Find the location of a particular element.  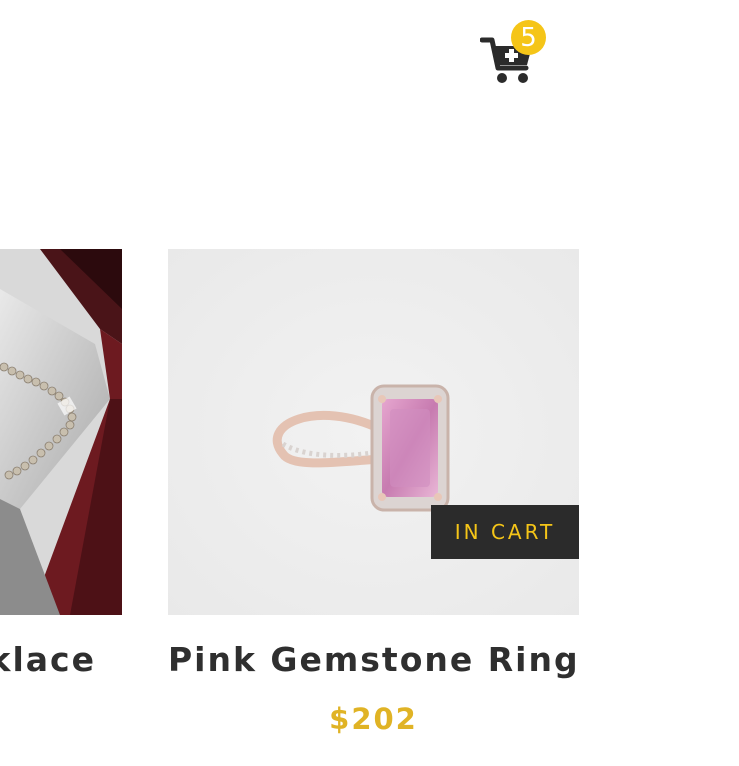

cart-button: 5 is located at coordinates (513, 53).